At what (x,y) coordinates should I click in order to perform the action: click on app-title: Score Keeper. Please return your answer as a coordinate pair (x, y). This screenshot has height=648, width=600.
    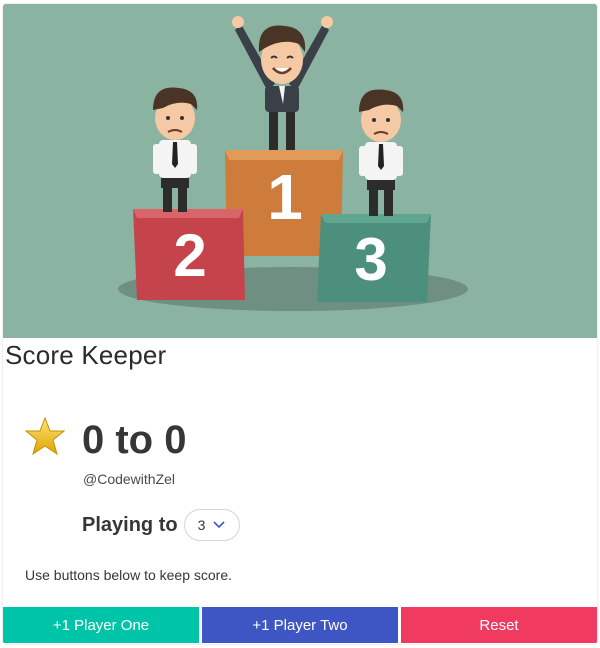
    Looking at the image, I should click on (86, 355).